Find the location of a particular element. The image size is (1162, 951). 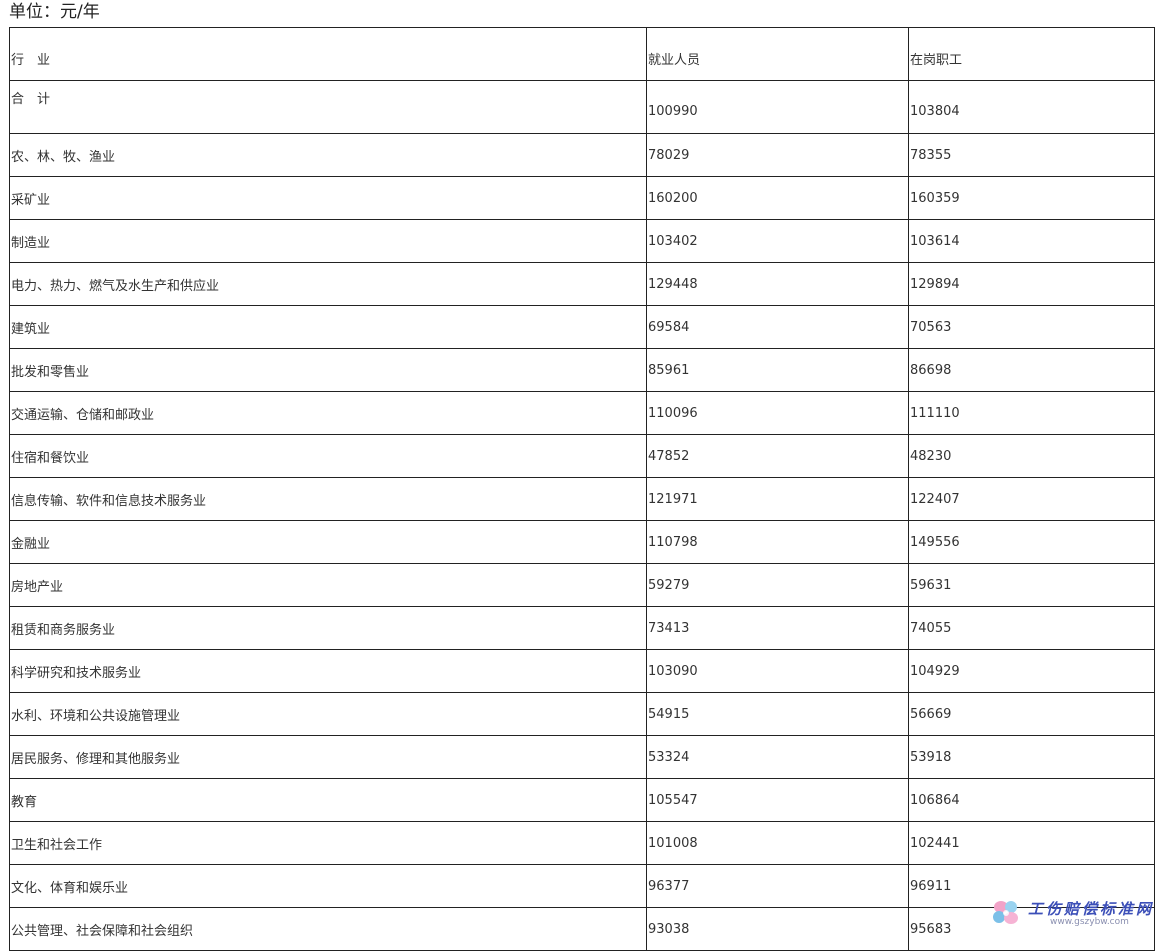

table-row: 信息传输、软件和信息技术服务业 121971 122407 is located at coordinates (582, 499).